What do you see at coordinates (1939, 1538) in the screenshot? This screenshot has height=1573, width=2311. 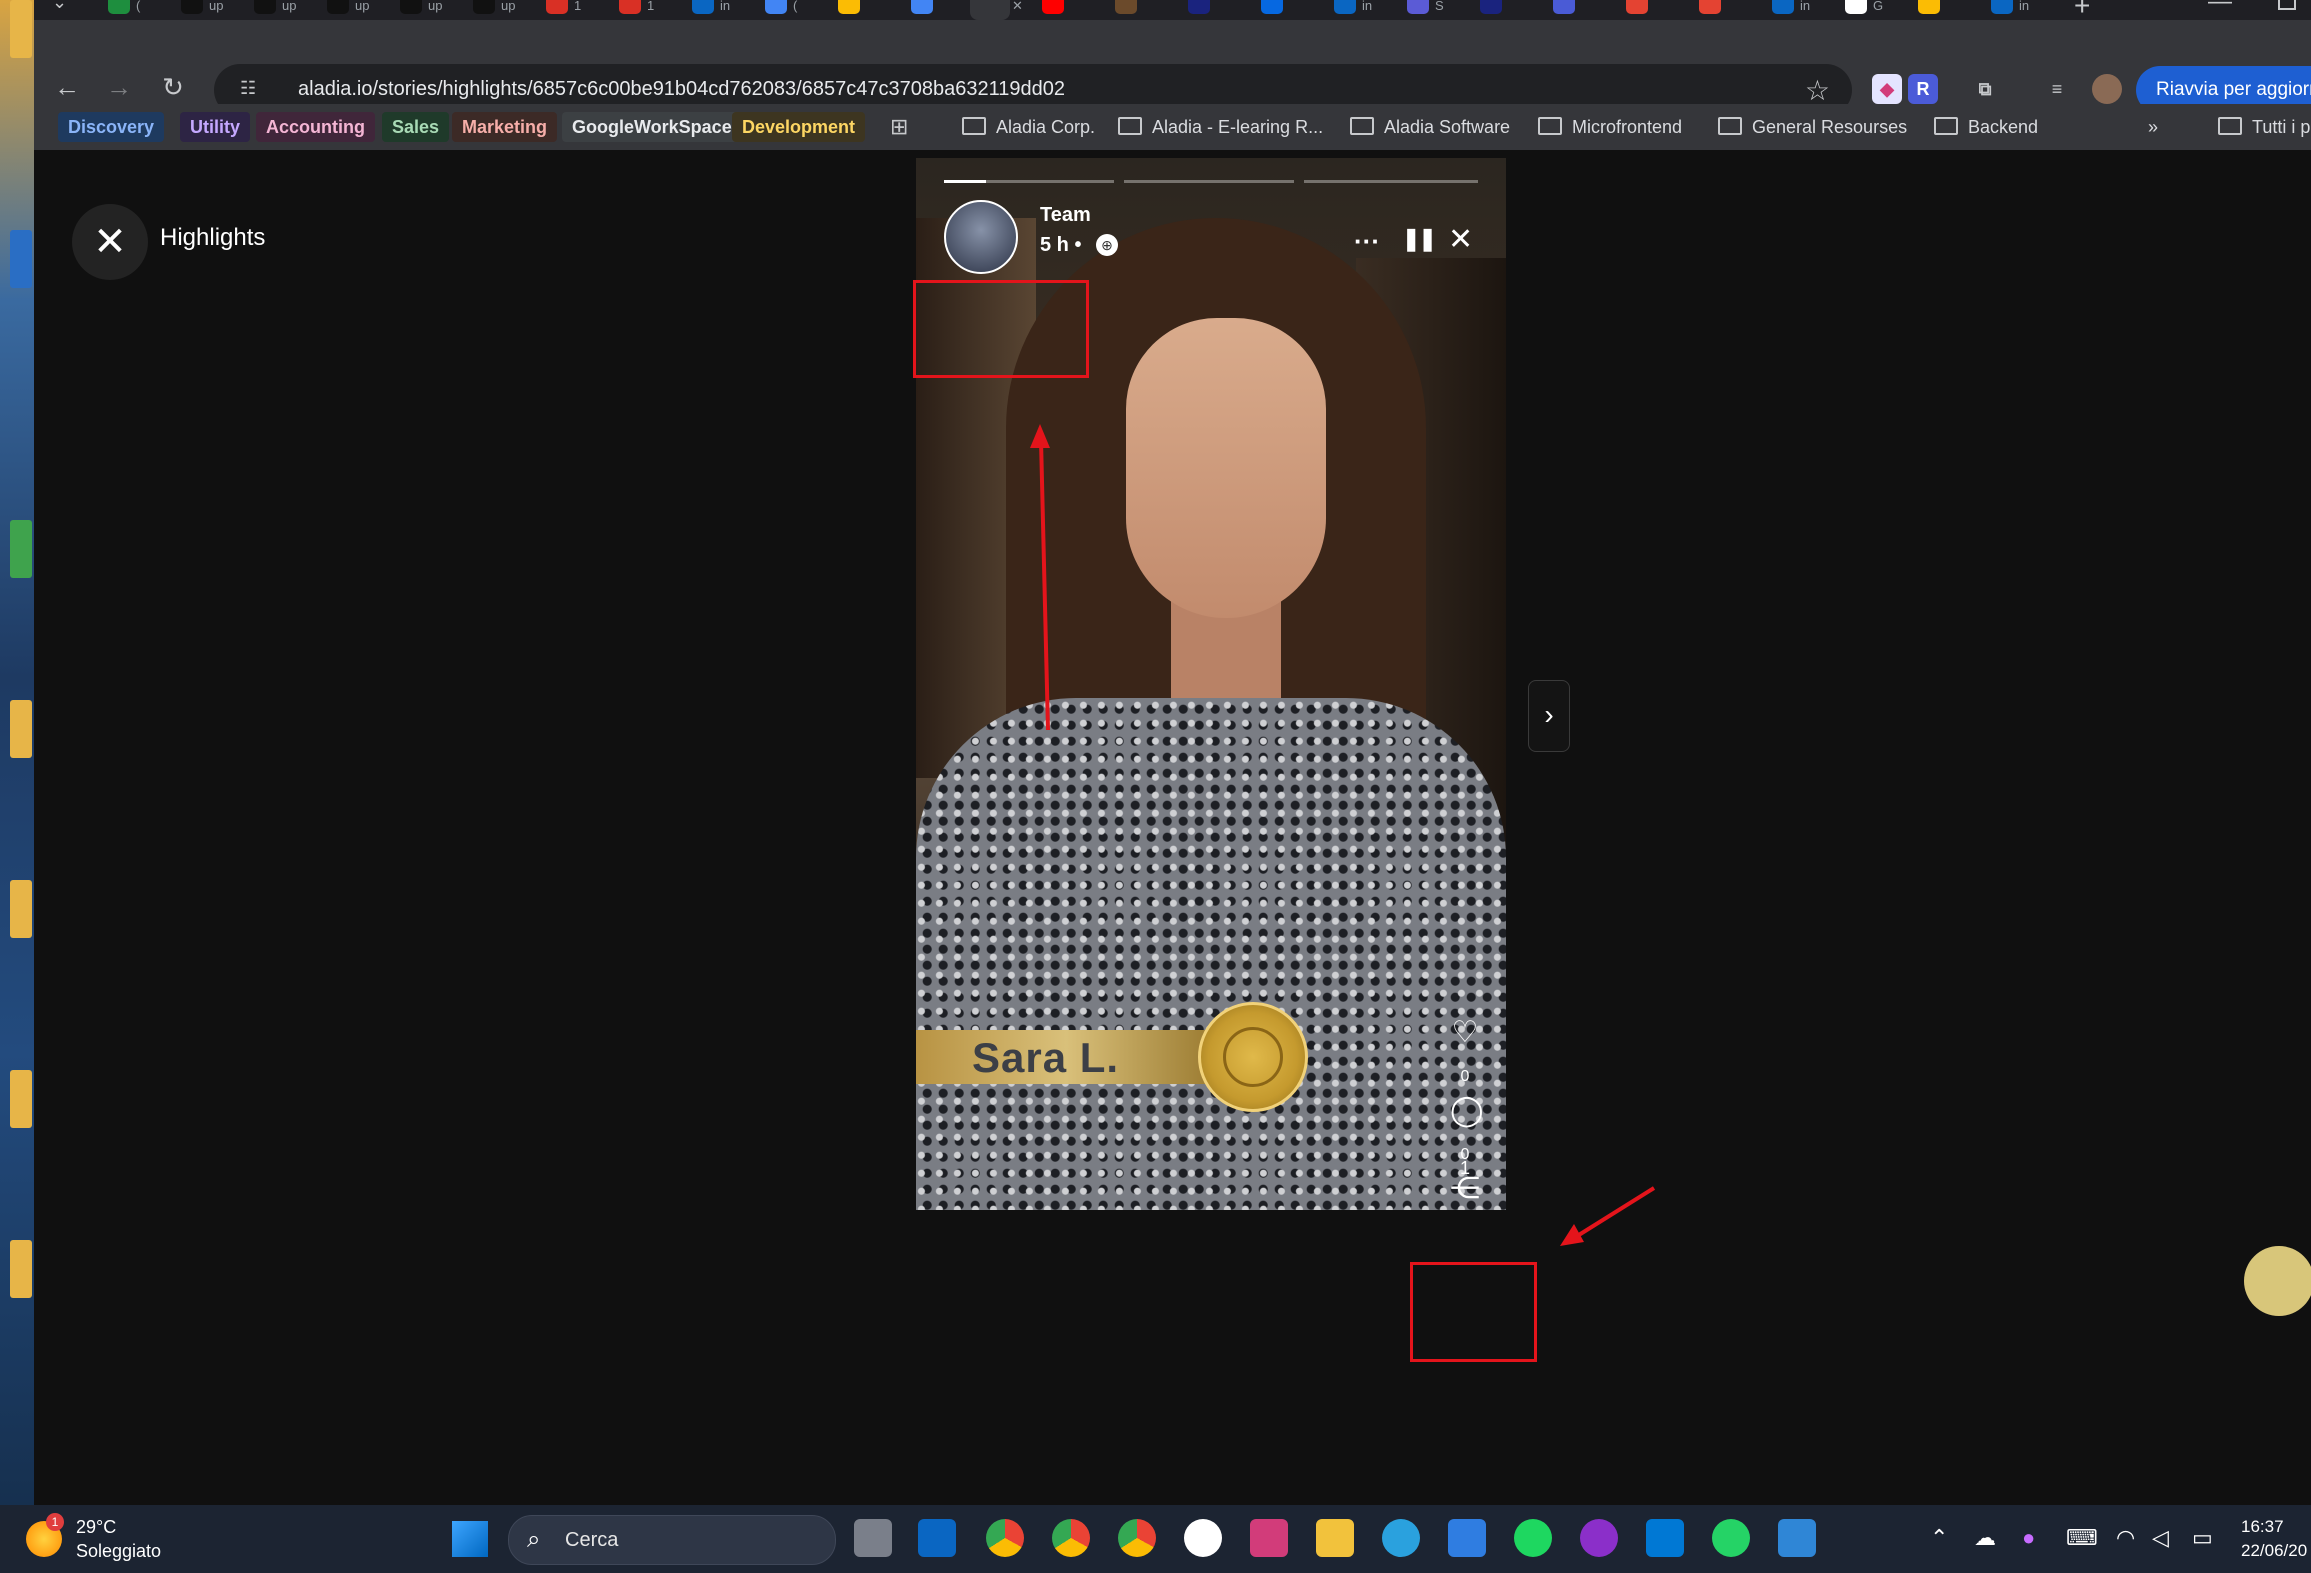 I see `tray-chevron-up-icon: ⌃` at bounding box center [1939, 1538].